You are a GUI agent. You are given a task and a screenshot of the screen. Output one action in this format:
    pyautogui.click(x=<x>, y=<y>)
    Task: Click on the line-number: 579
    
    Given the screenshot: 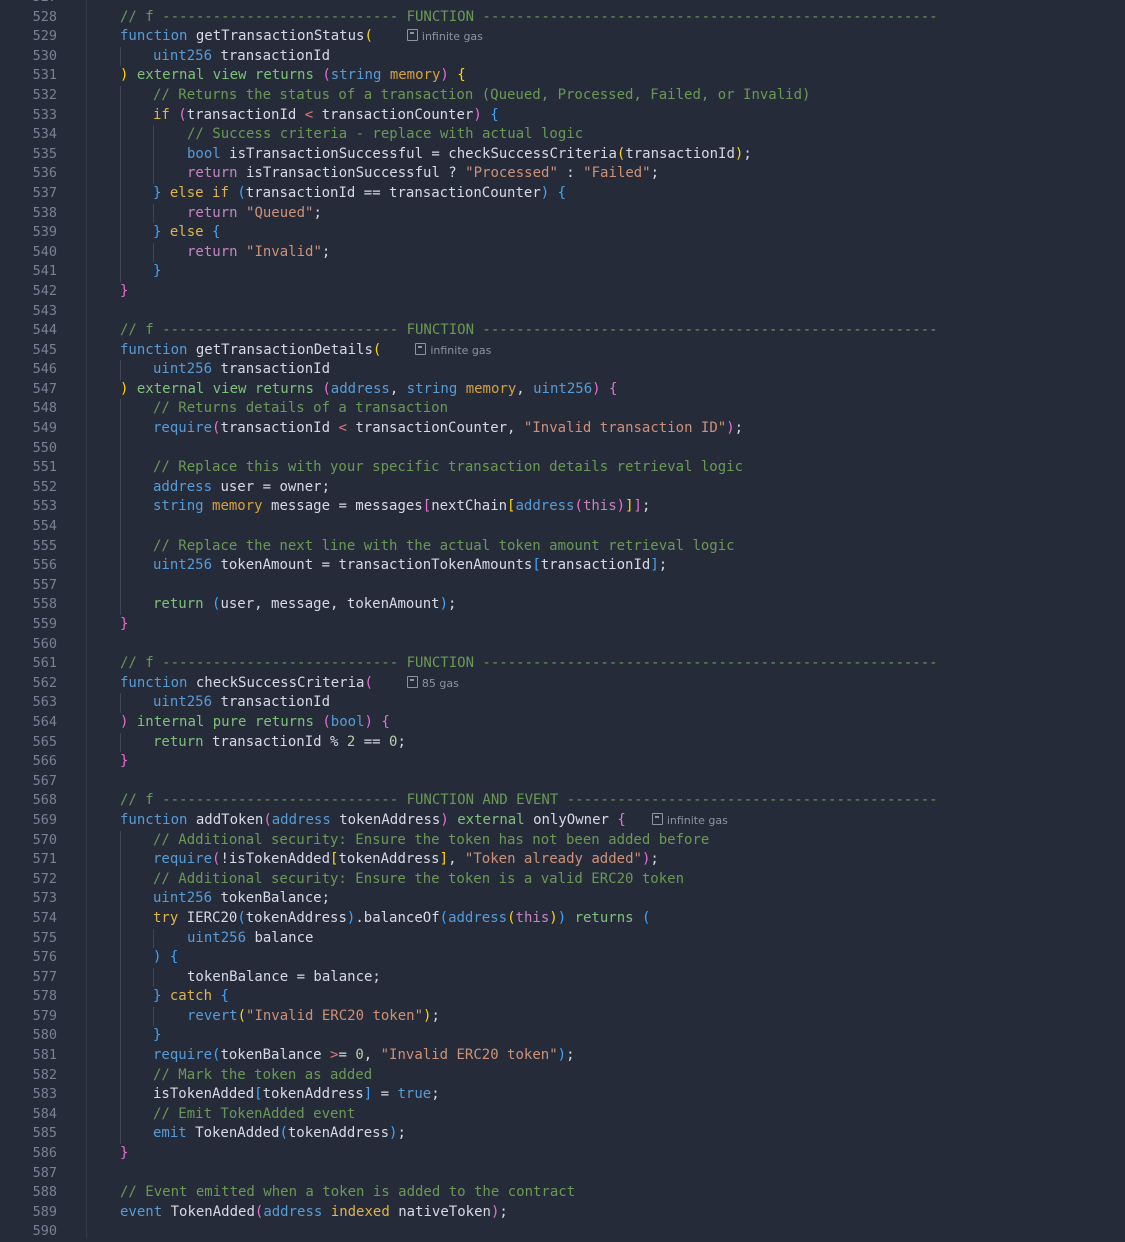 What is the action you would take?
    pyautogui.click(x=44, y=1015)
    